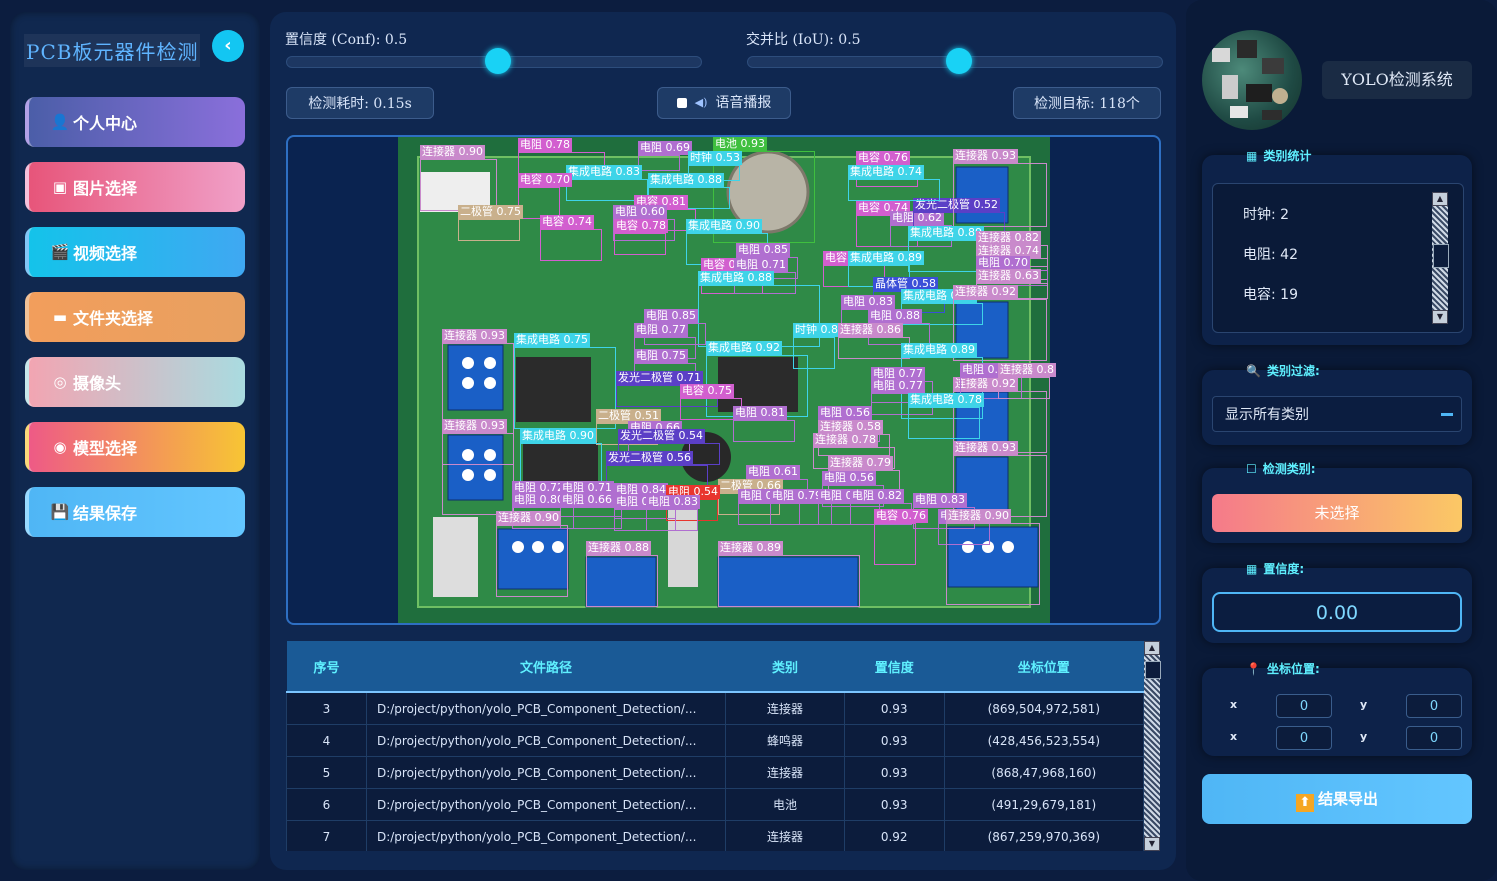  What do you see at coordinates (886, 258) in the screenshot?
I see `detection-label: 集成电路 0.89` at bounding box center [886, 258].